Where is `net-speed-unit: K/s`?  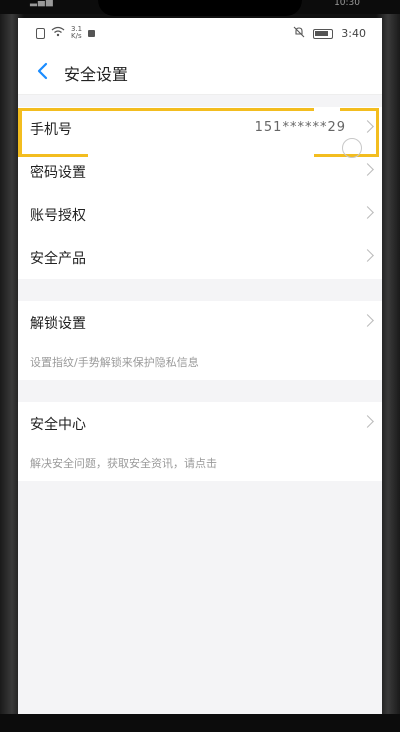
net-speed-unit: K/s is located at coordinates (76, 36).